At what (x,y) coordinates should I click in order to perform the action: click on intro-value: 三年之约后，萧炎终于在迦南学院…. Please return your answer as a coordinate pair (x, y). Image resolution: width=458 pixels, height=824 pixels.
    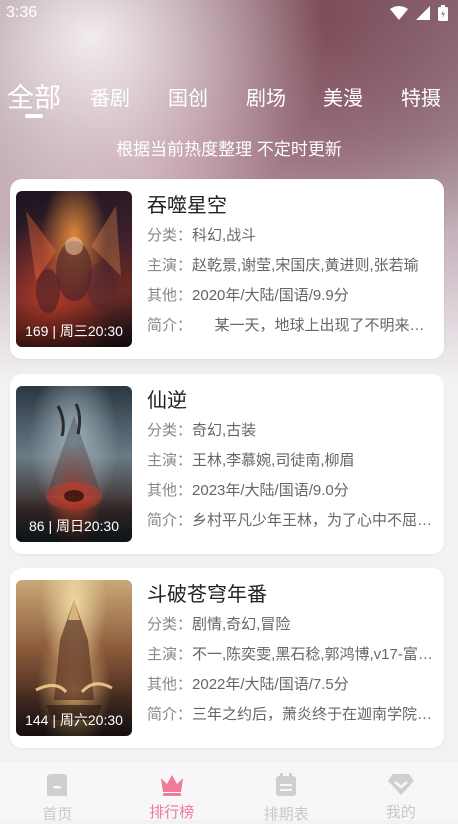
    Looking at the image, I should click on (312, 714).